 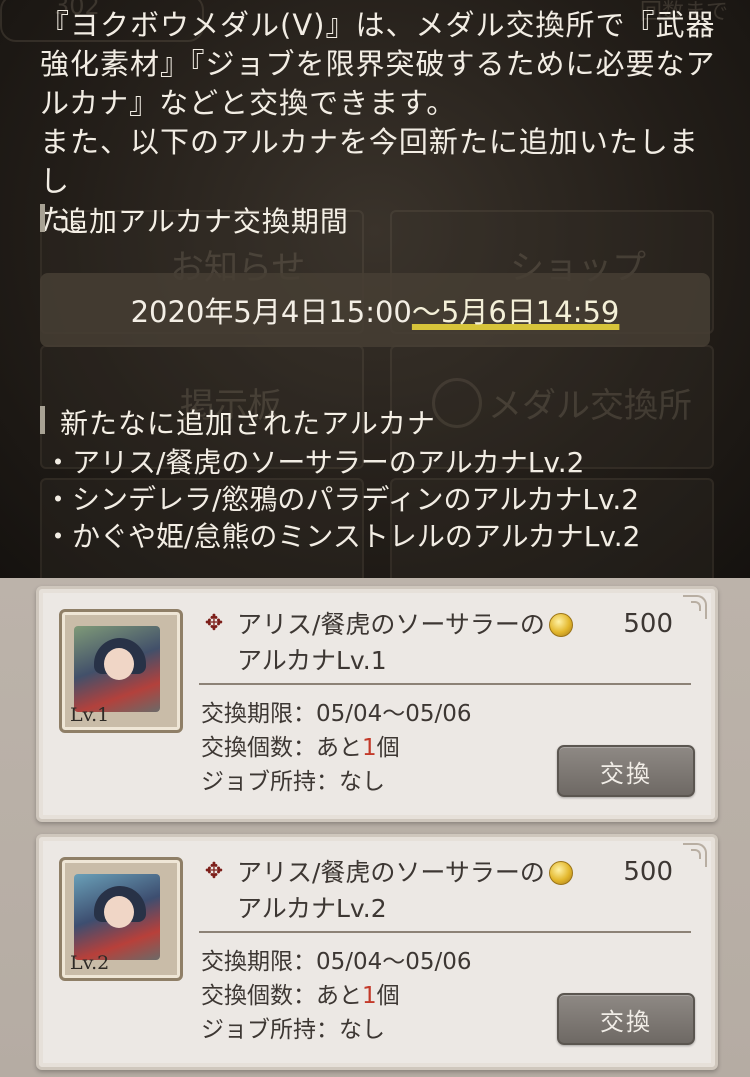 I want to click on item-name-line2: アルカナLv.1, so click(x=312, y=660).